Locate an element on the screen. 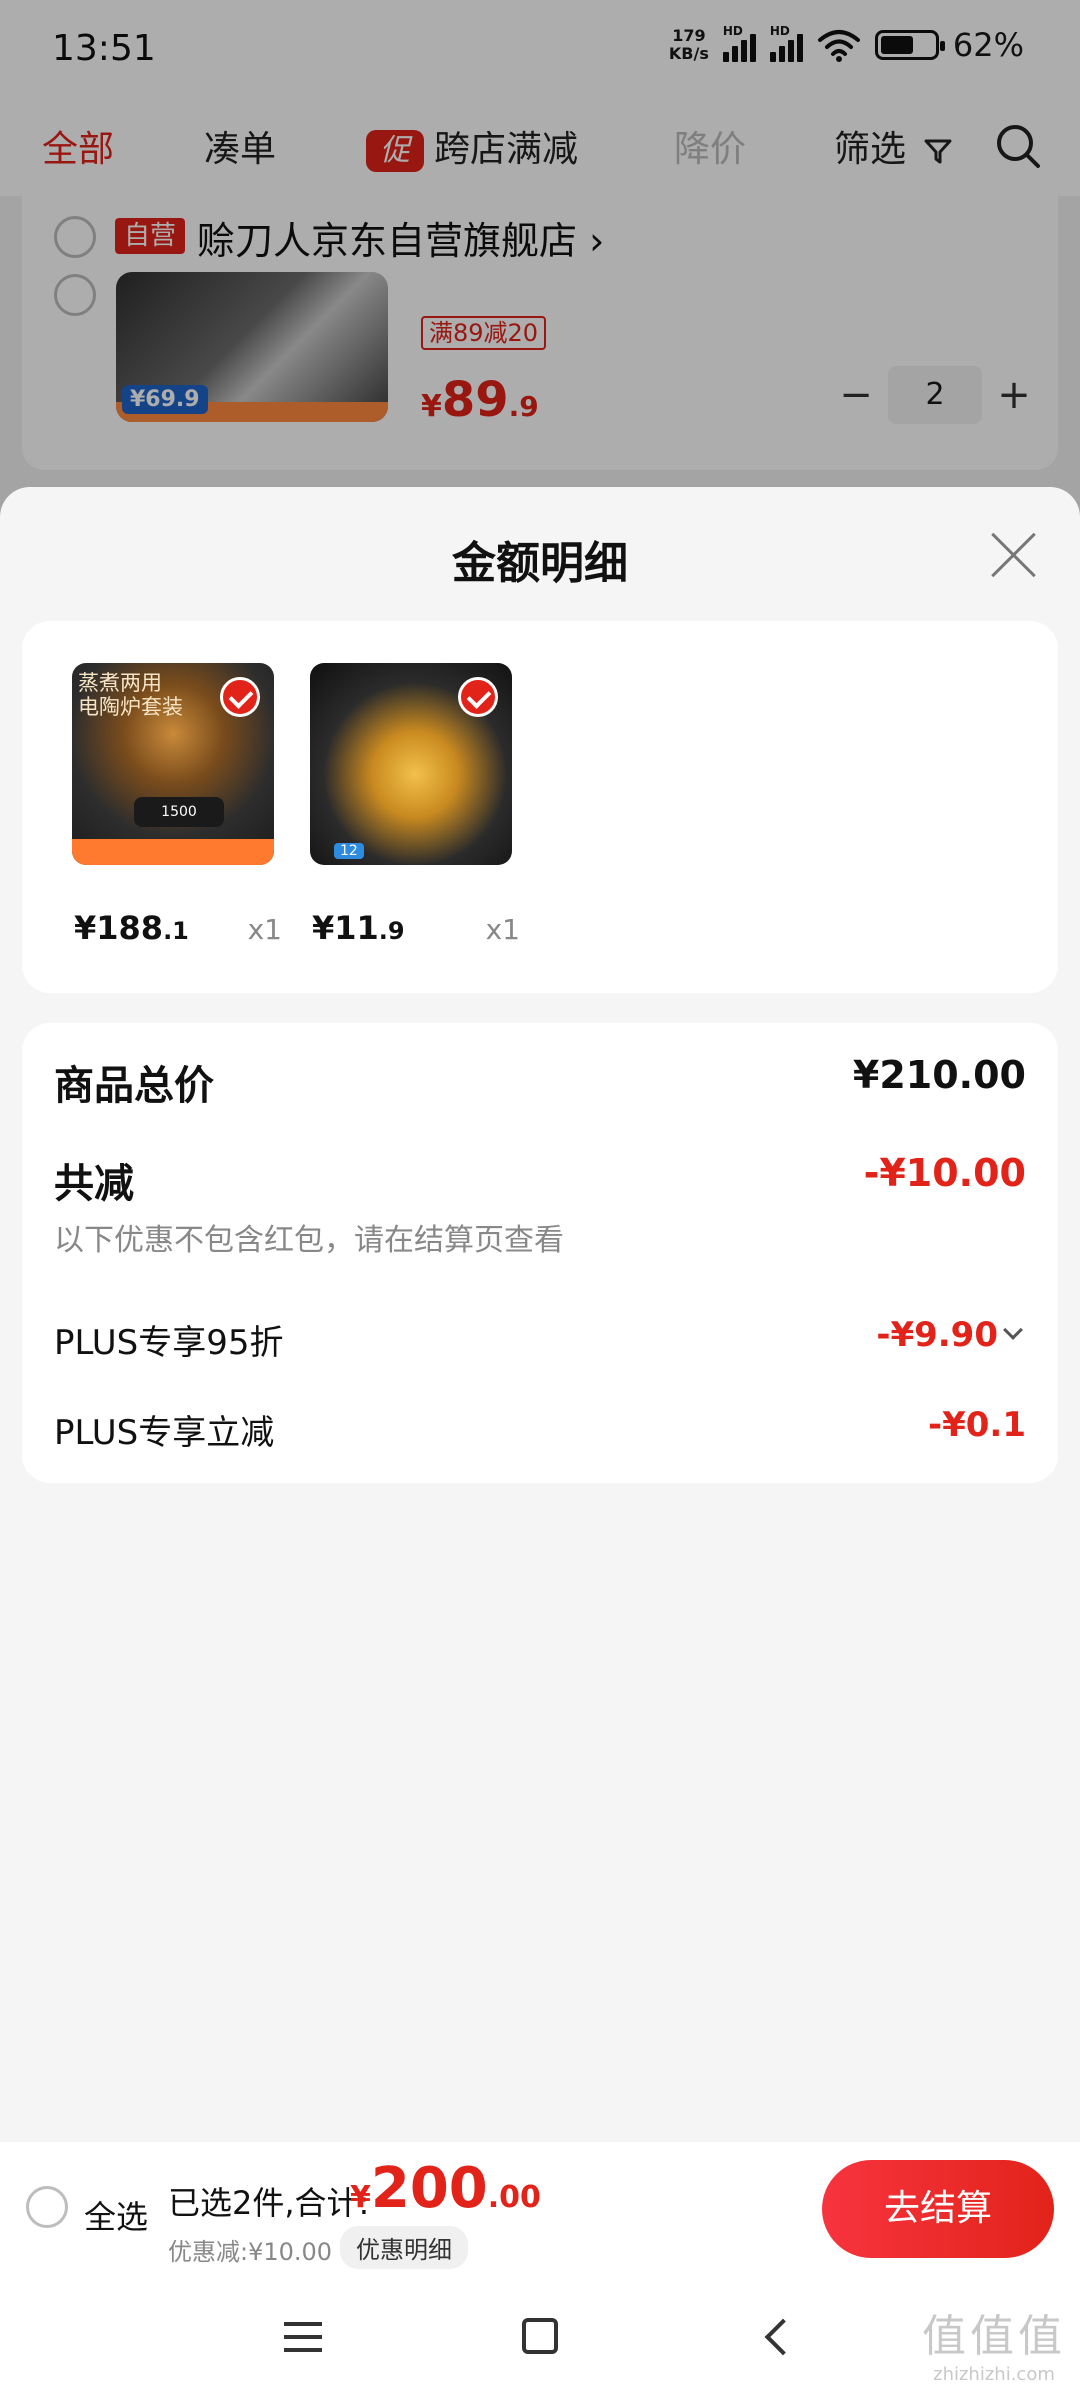 This screenshot has width=1080, height=2400. watermark-url: zhizhizhi.com is located at coordinates (994, 2374).